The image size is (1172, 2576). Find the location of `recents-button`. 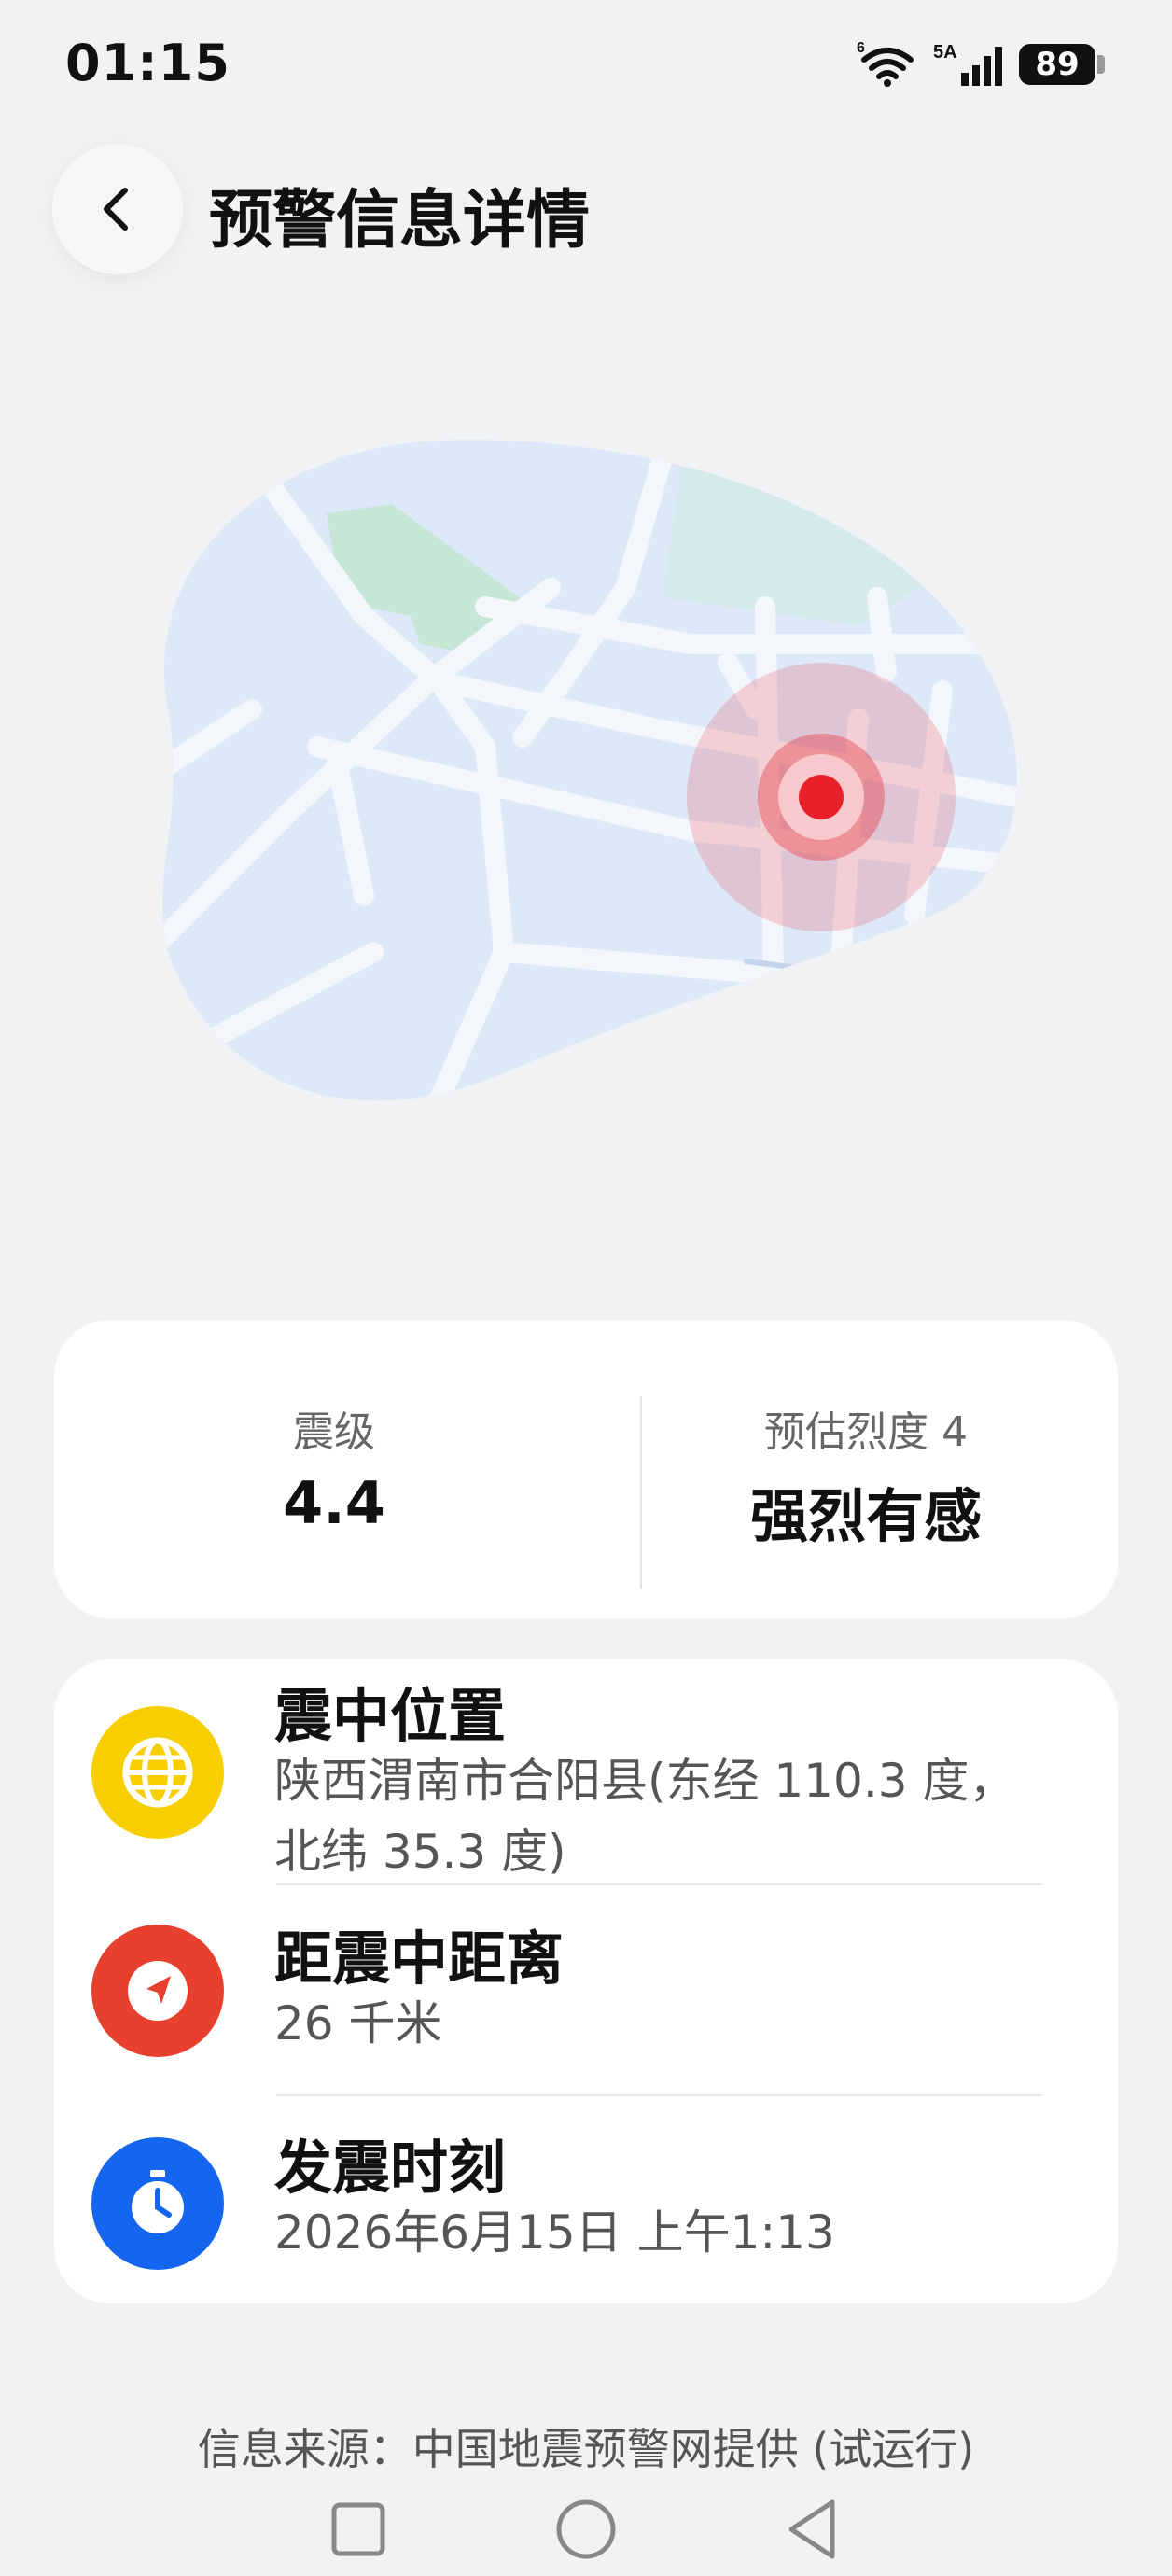

recents-button is located at coordinates (358, 2529).